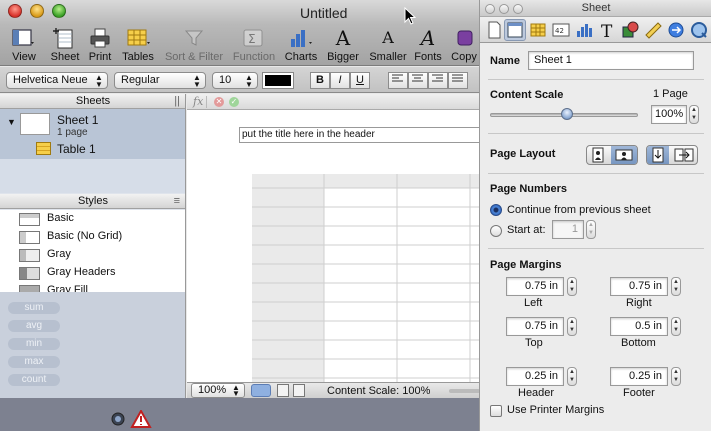 The width and height of the screenshot is (711, 431). Describe the element at coordinates (676, 286) in the screenshot. I see `margin-right-stepper: ▲ ▼` at that location.